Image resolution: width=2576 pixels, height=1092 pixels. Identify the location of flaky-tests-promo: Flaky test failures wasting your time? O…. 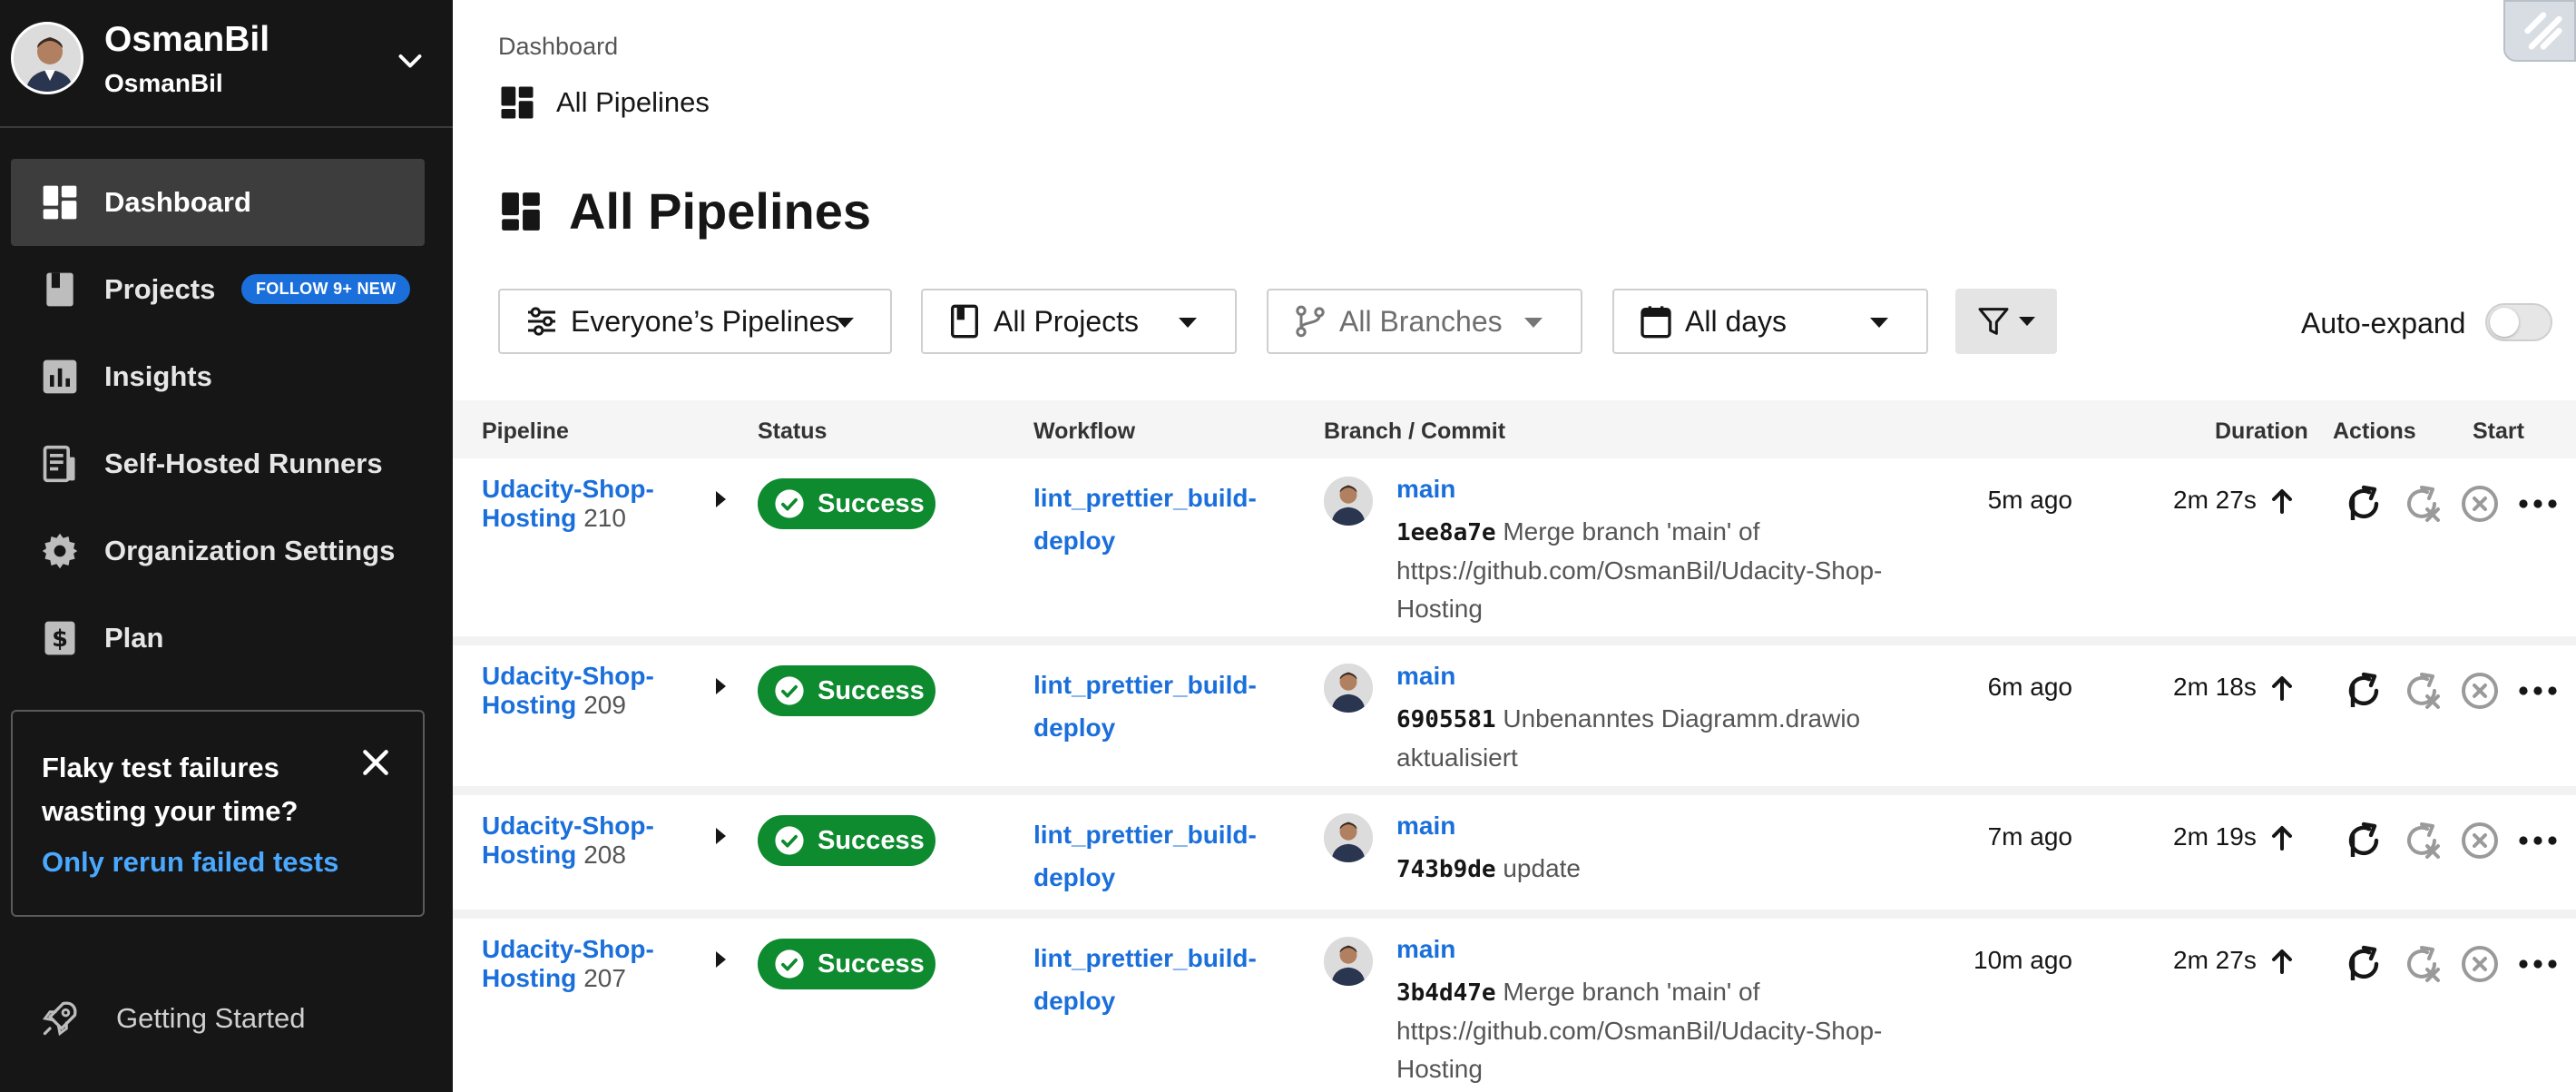
(218, 813).